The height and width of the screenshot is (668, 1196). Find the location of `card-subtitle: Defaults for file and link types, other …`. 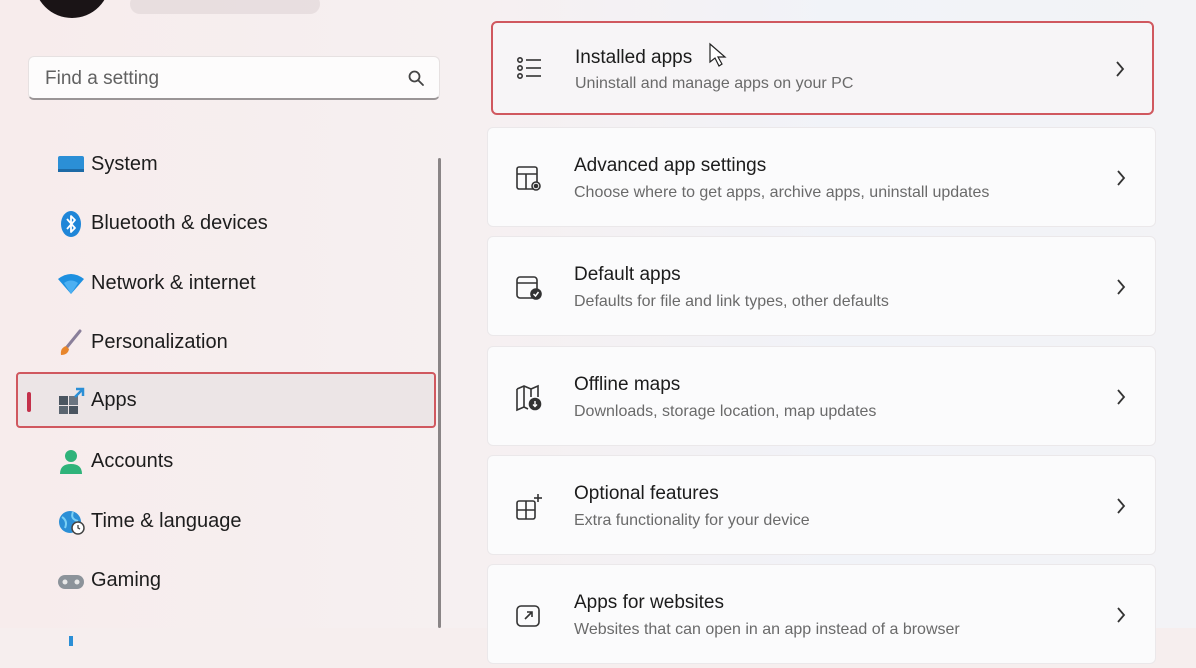

card-subtitle: Defaults for file and link types, other … is located at coordinates (731, 301).